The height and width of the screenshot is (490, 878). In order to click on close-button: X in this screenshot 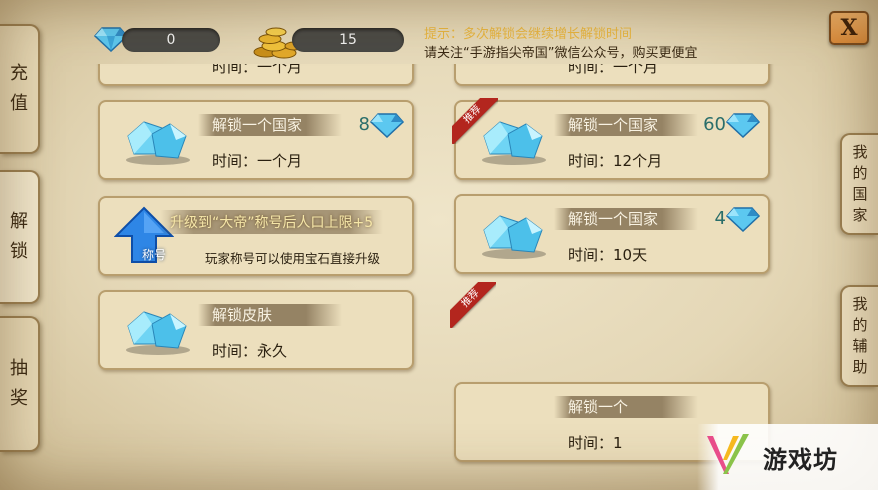, I will do `click(849, 28)`.